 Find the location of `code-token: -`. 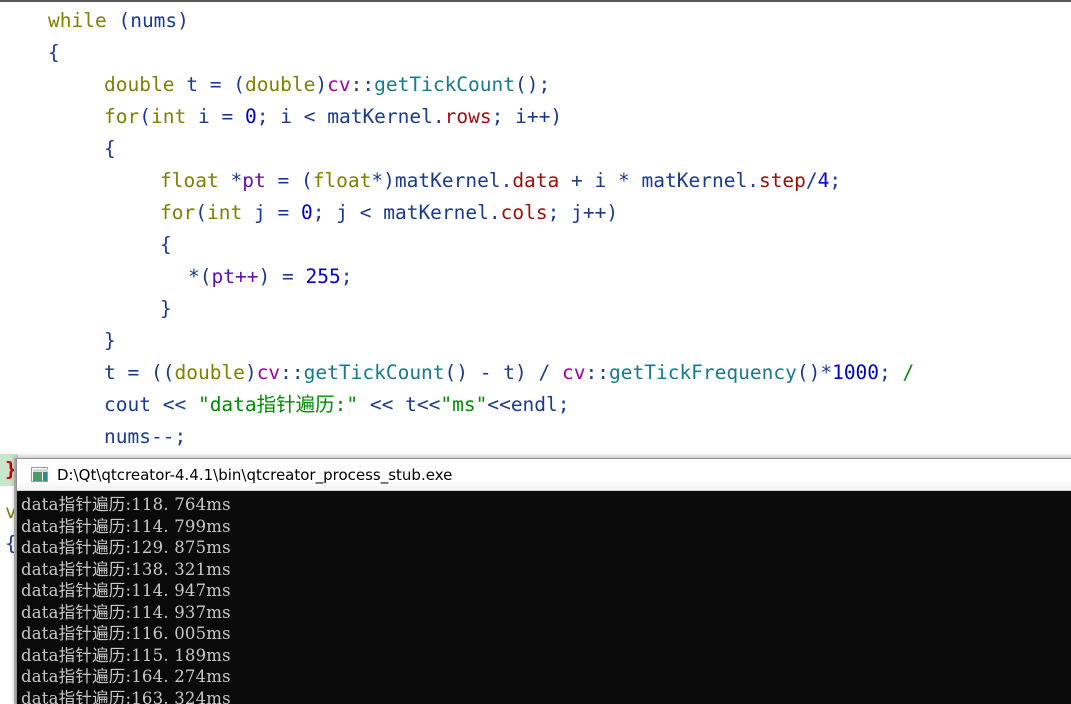

code-token: - is located at coordinates (485, 372).